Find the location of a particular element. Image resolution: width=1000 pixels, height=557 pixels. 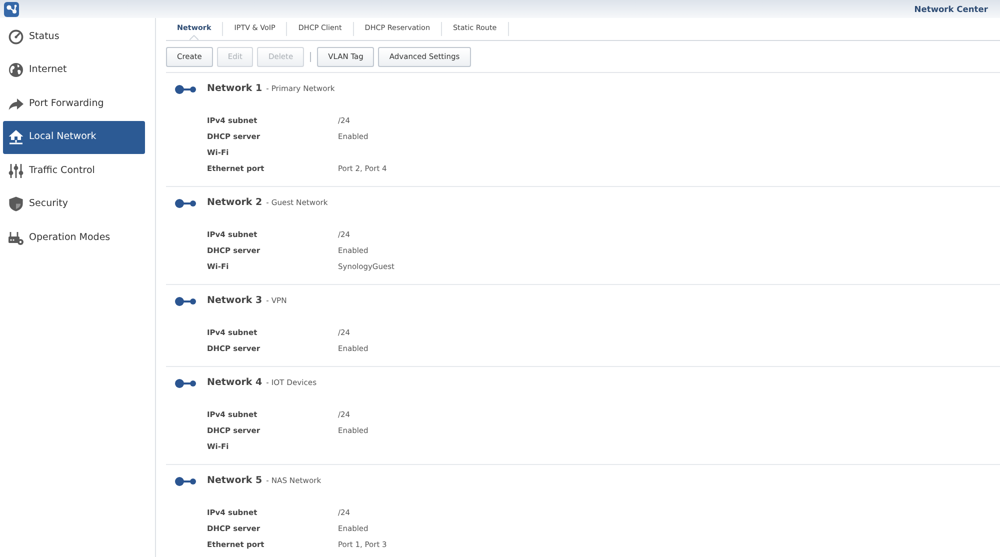

sidebar-item: Local Network is located at coordinates (74, 137).